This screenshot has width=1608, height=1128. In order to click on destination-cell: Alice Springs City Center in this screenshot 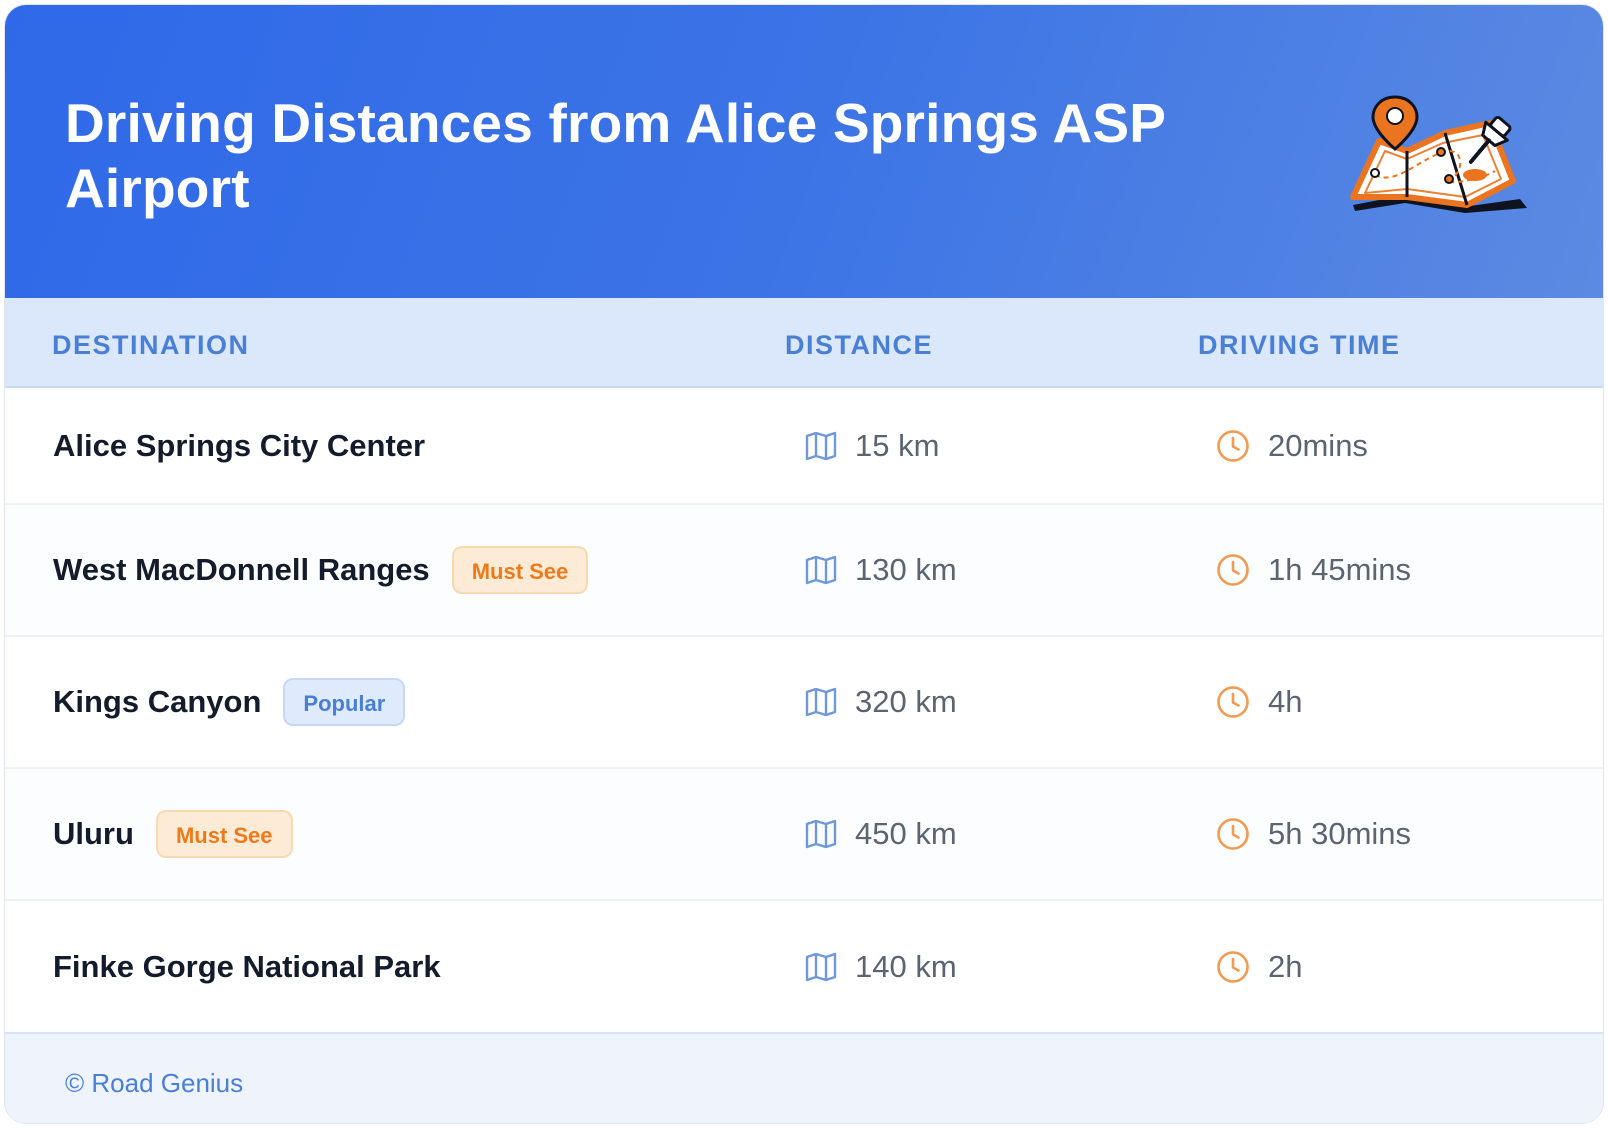, I will do `click(239, 446)`.